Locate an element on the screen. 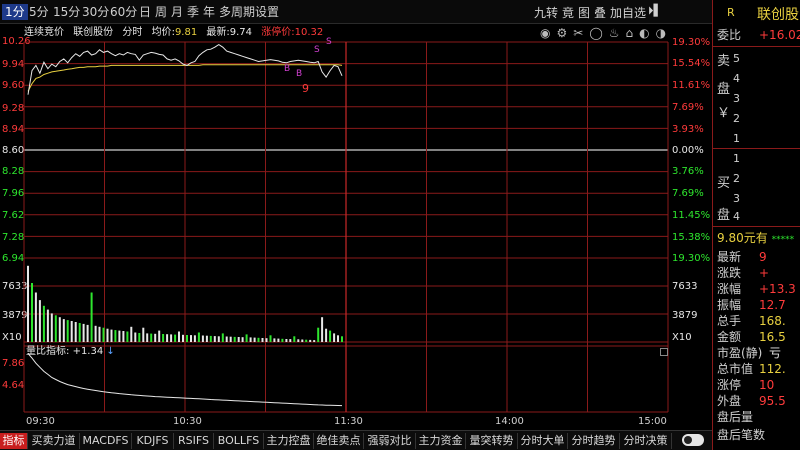  tab-rsifs: RSIFS is located at coordinates (194, 441).